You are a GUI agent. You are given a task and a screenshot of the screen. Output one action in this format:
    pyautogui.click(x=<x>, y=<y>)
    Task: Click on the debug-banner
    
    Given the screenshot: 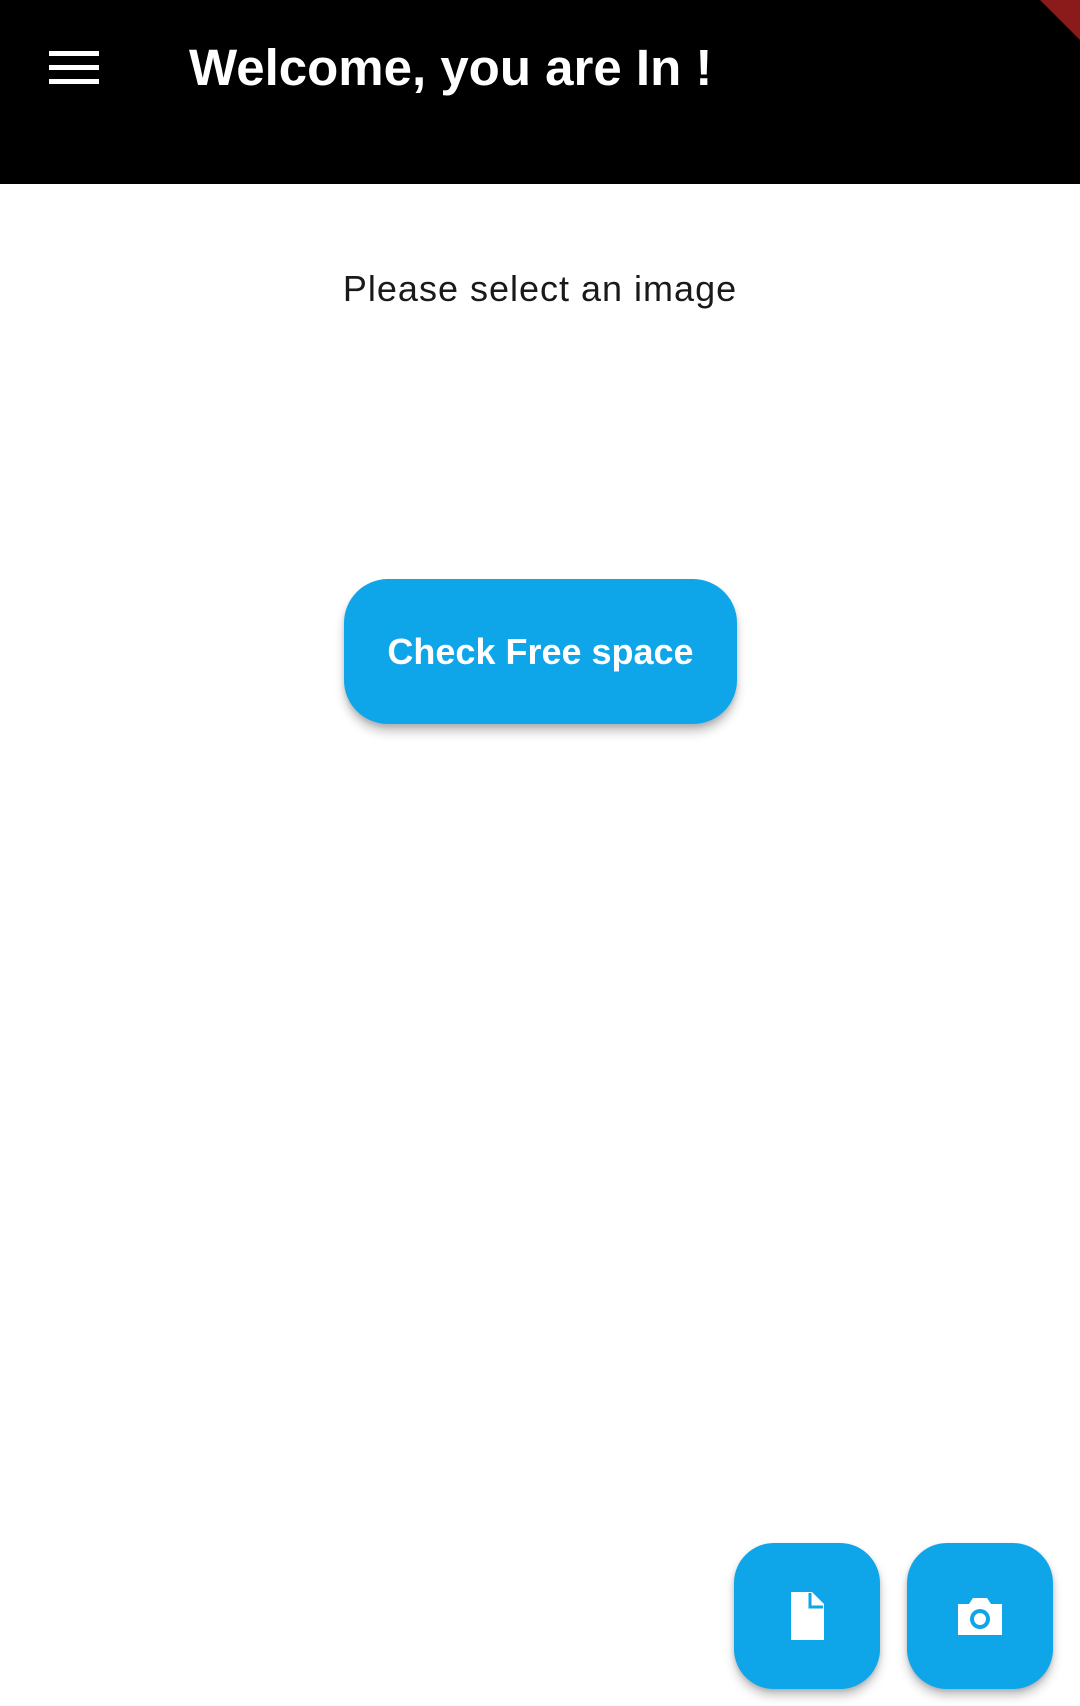 What is the action you would take?
    pyautogui.click(x=1060, y=20)
    